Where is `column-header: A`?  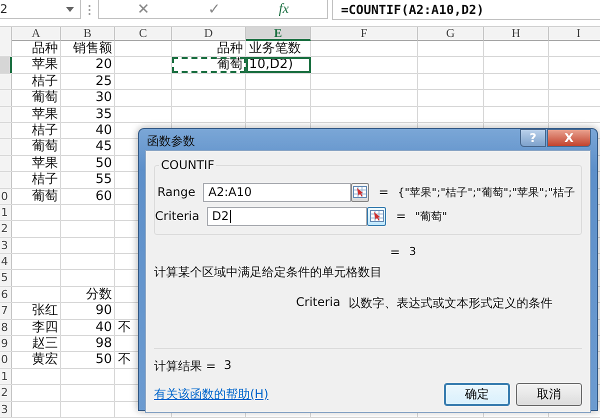 column-header: A is located at coordinates (36, 34).